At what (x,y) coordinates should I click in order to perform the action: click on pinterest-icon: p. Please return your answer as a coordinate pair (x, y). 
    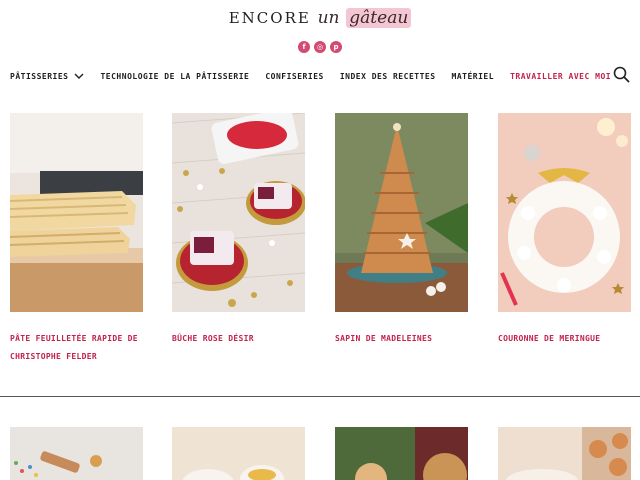
    Looking at the image, I should click on (336, 47).